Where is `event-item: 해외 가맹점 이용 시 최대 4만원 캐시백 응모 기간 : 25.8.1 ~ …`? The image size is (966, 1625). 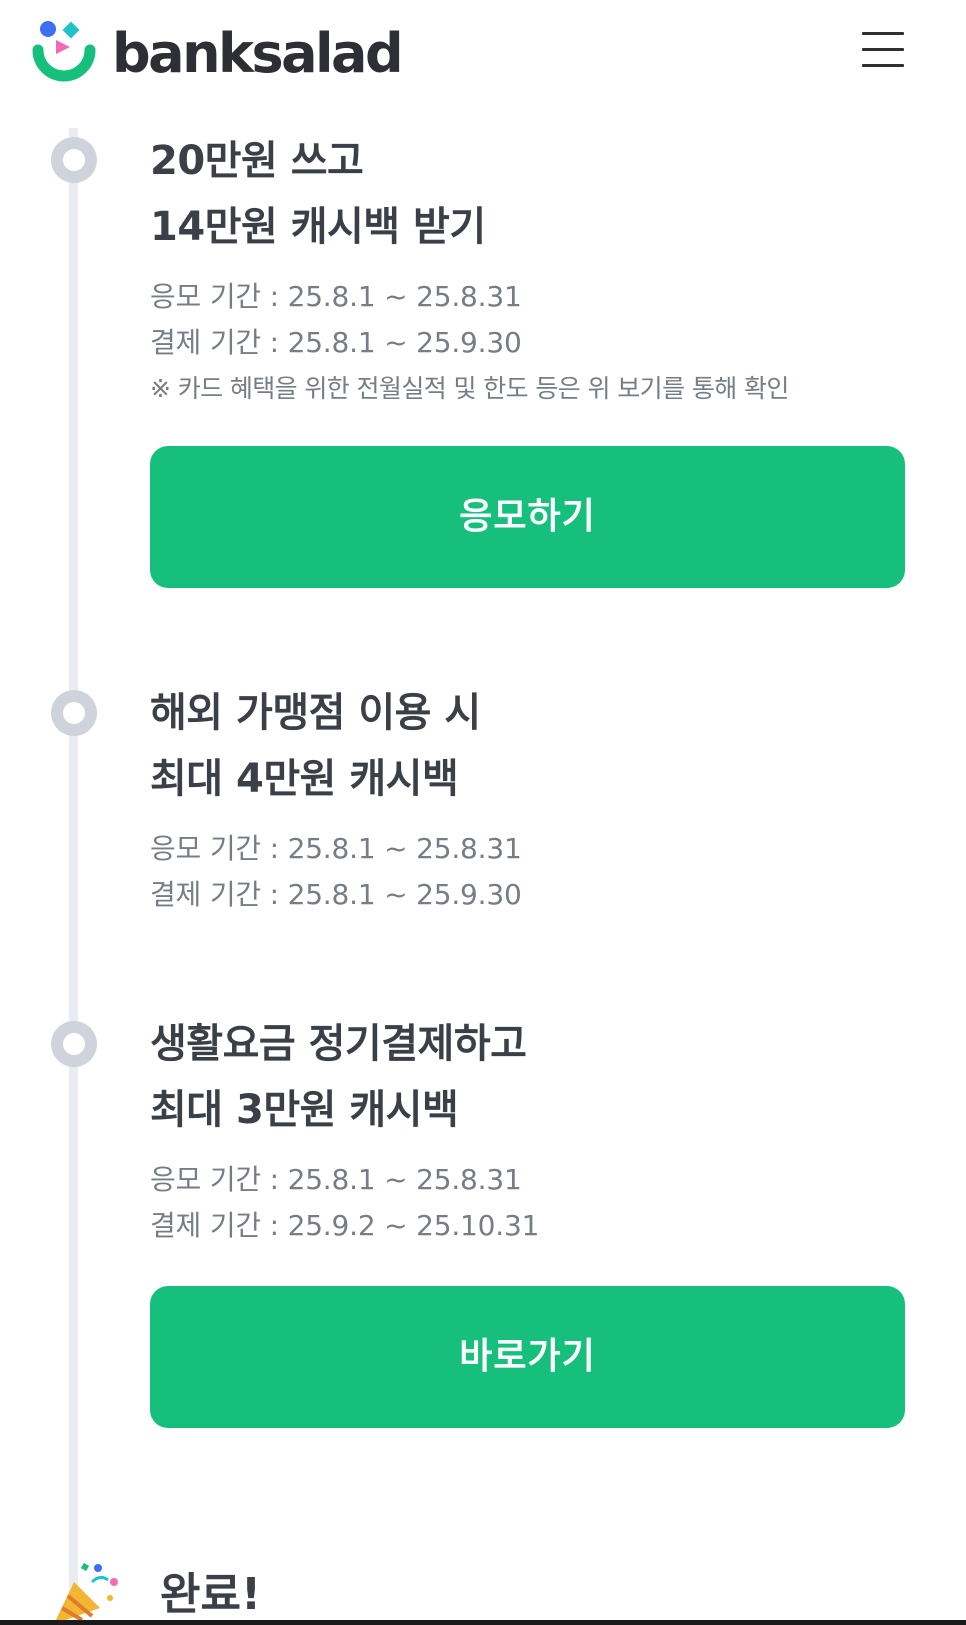 event-item: 해외 가맹점 이용 시 최대 4만원 캐시백 응모 기간 : 25.8.1 ~ … is located at coordinates (530, 799).